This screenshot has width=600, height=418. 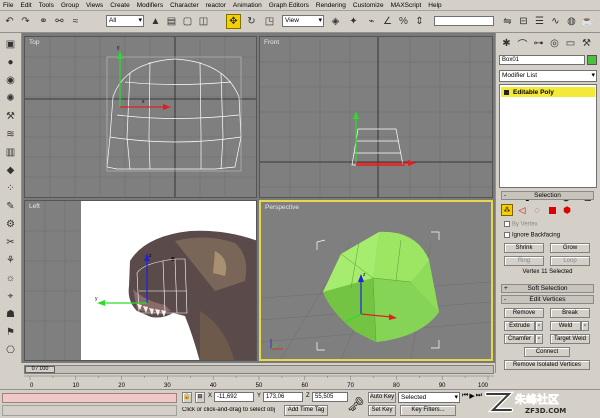 What do you see at coordinates (539, 326) in the screenshot?
I see `extrude-settings-button: ▫` at bounding box center [539, 326].